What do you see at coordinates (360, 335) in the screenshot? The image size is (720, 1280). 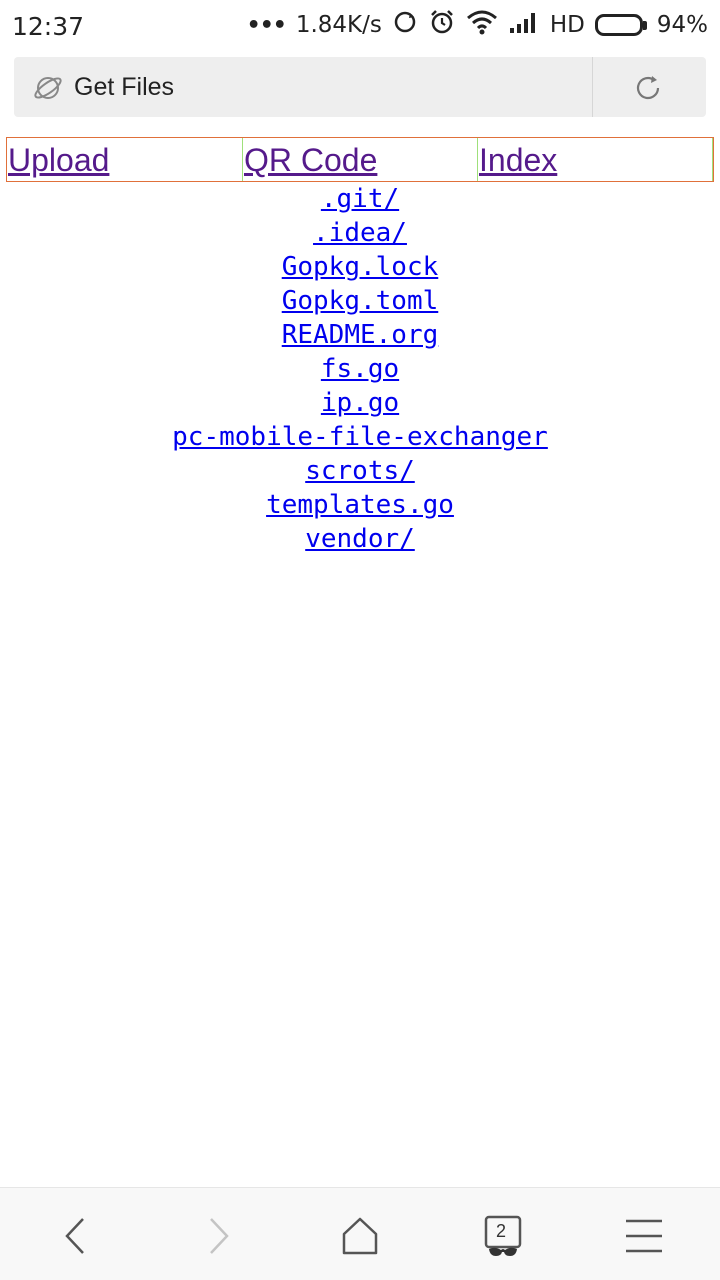 I see `file-link: README.org` at bounding box center [360, 335].